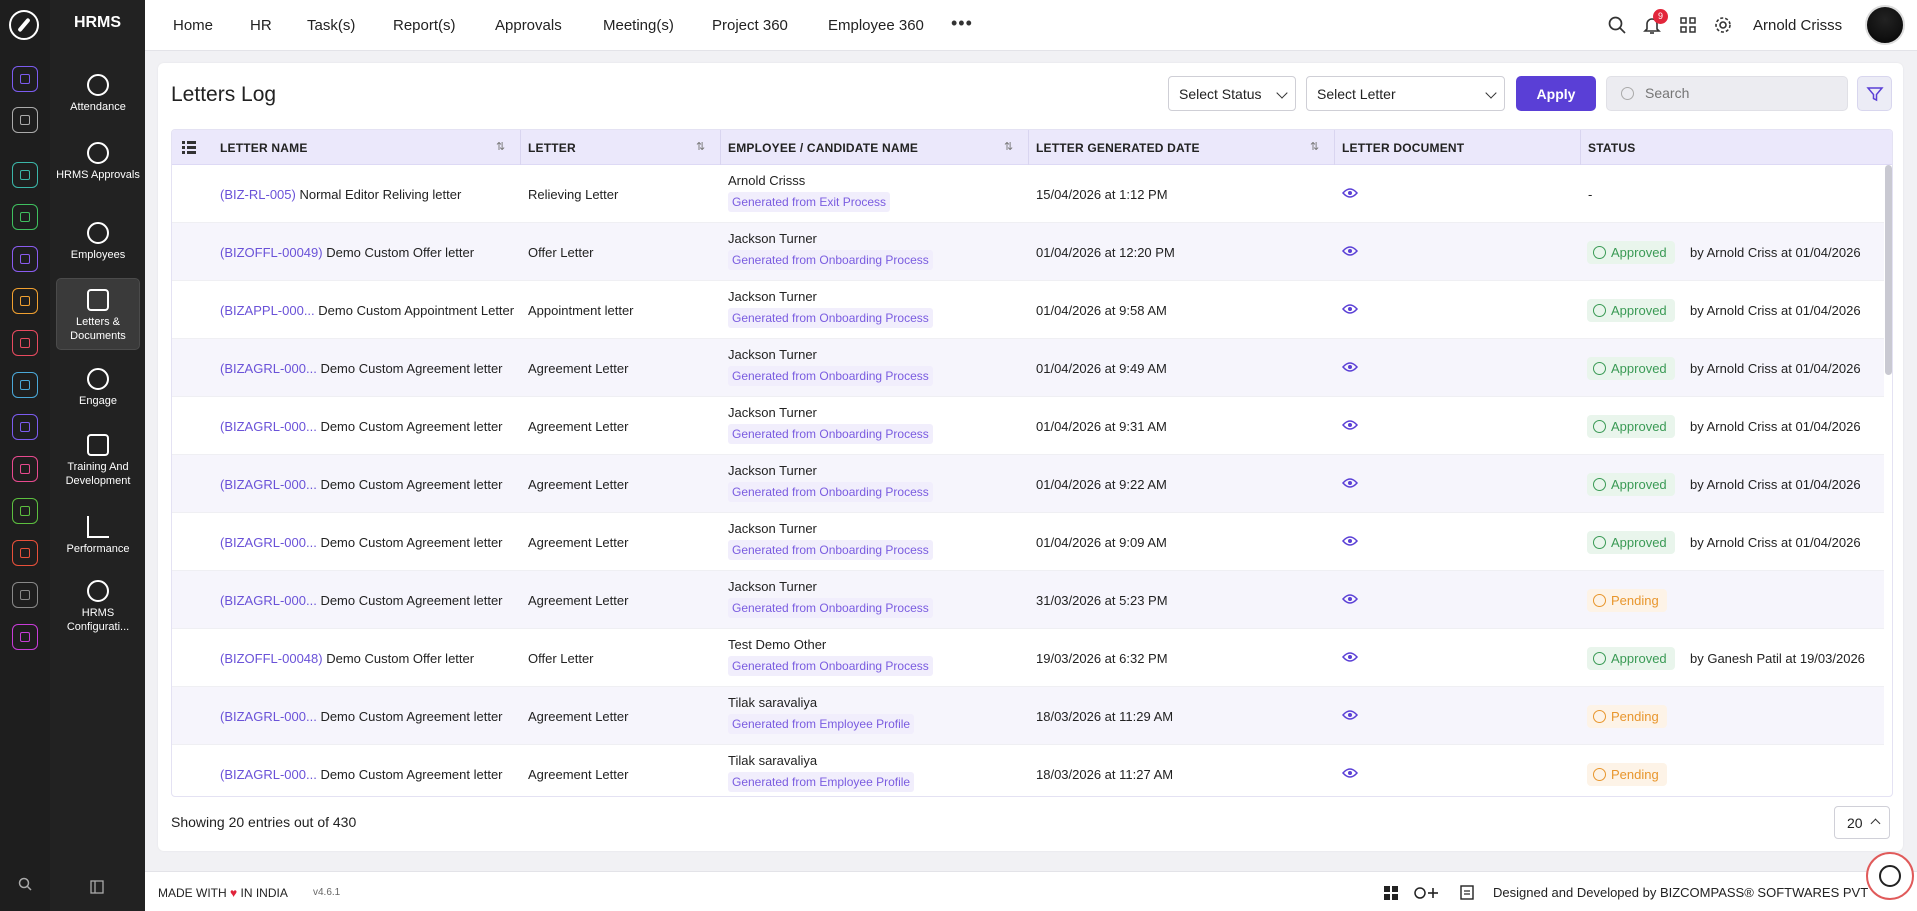  What do you see at coordinates (98, 314) in the screenshot?
I see `sidebar-item-letters-documents: Letters & Documents` at bounding box center [98, 314].